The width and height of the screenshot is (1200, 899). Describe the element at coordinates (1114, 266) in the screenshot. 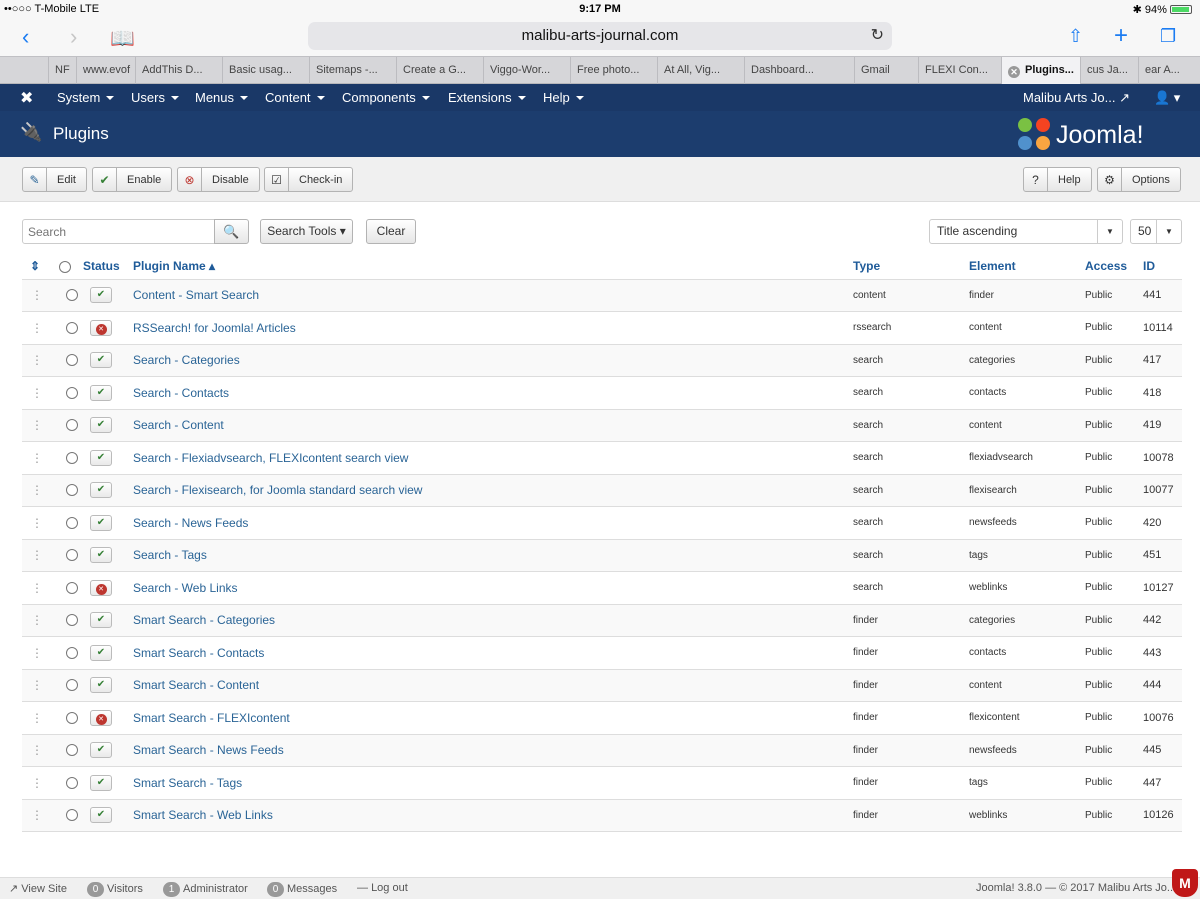

I see `access-header: Access` at that location.